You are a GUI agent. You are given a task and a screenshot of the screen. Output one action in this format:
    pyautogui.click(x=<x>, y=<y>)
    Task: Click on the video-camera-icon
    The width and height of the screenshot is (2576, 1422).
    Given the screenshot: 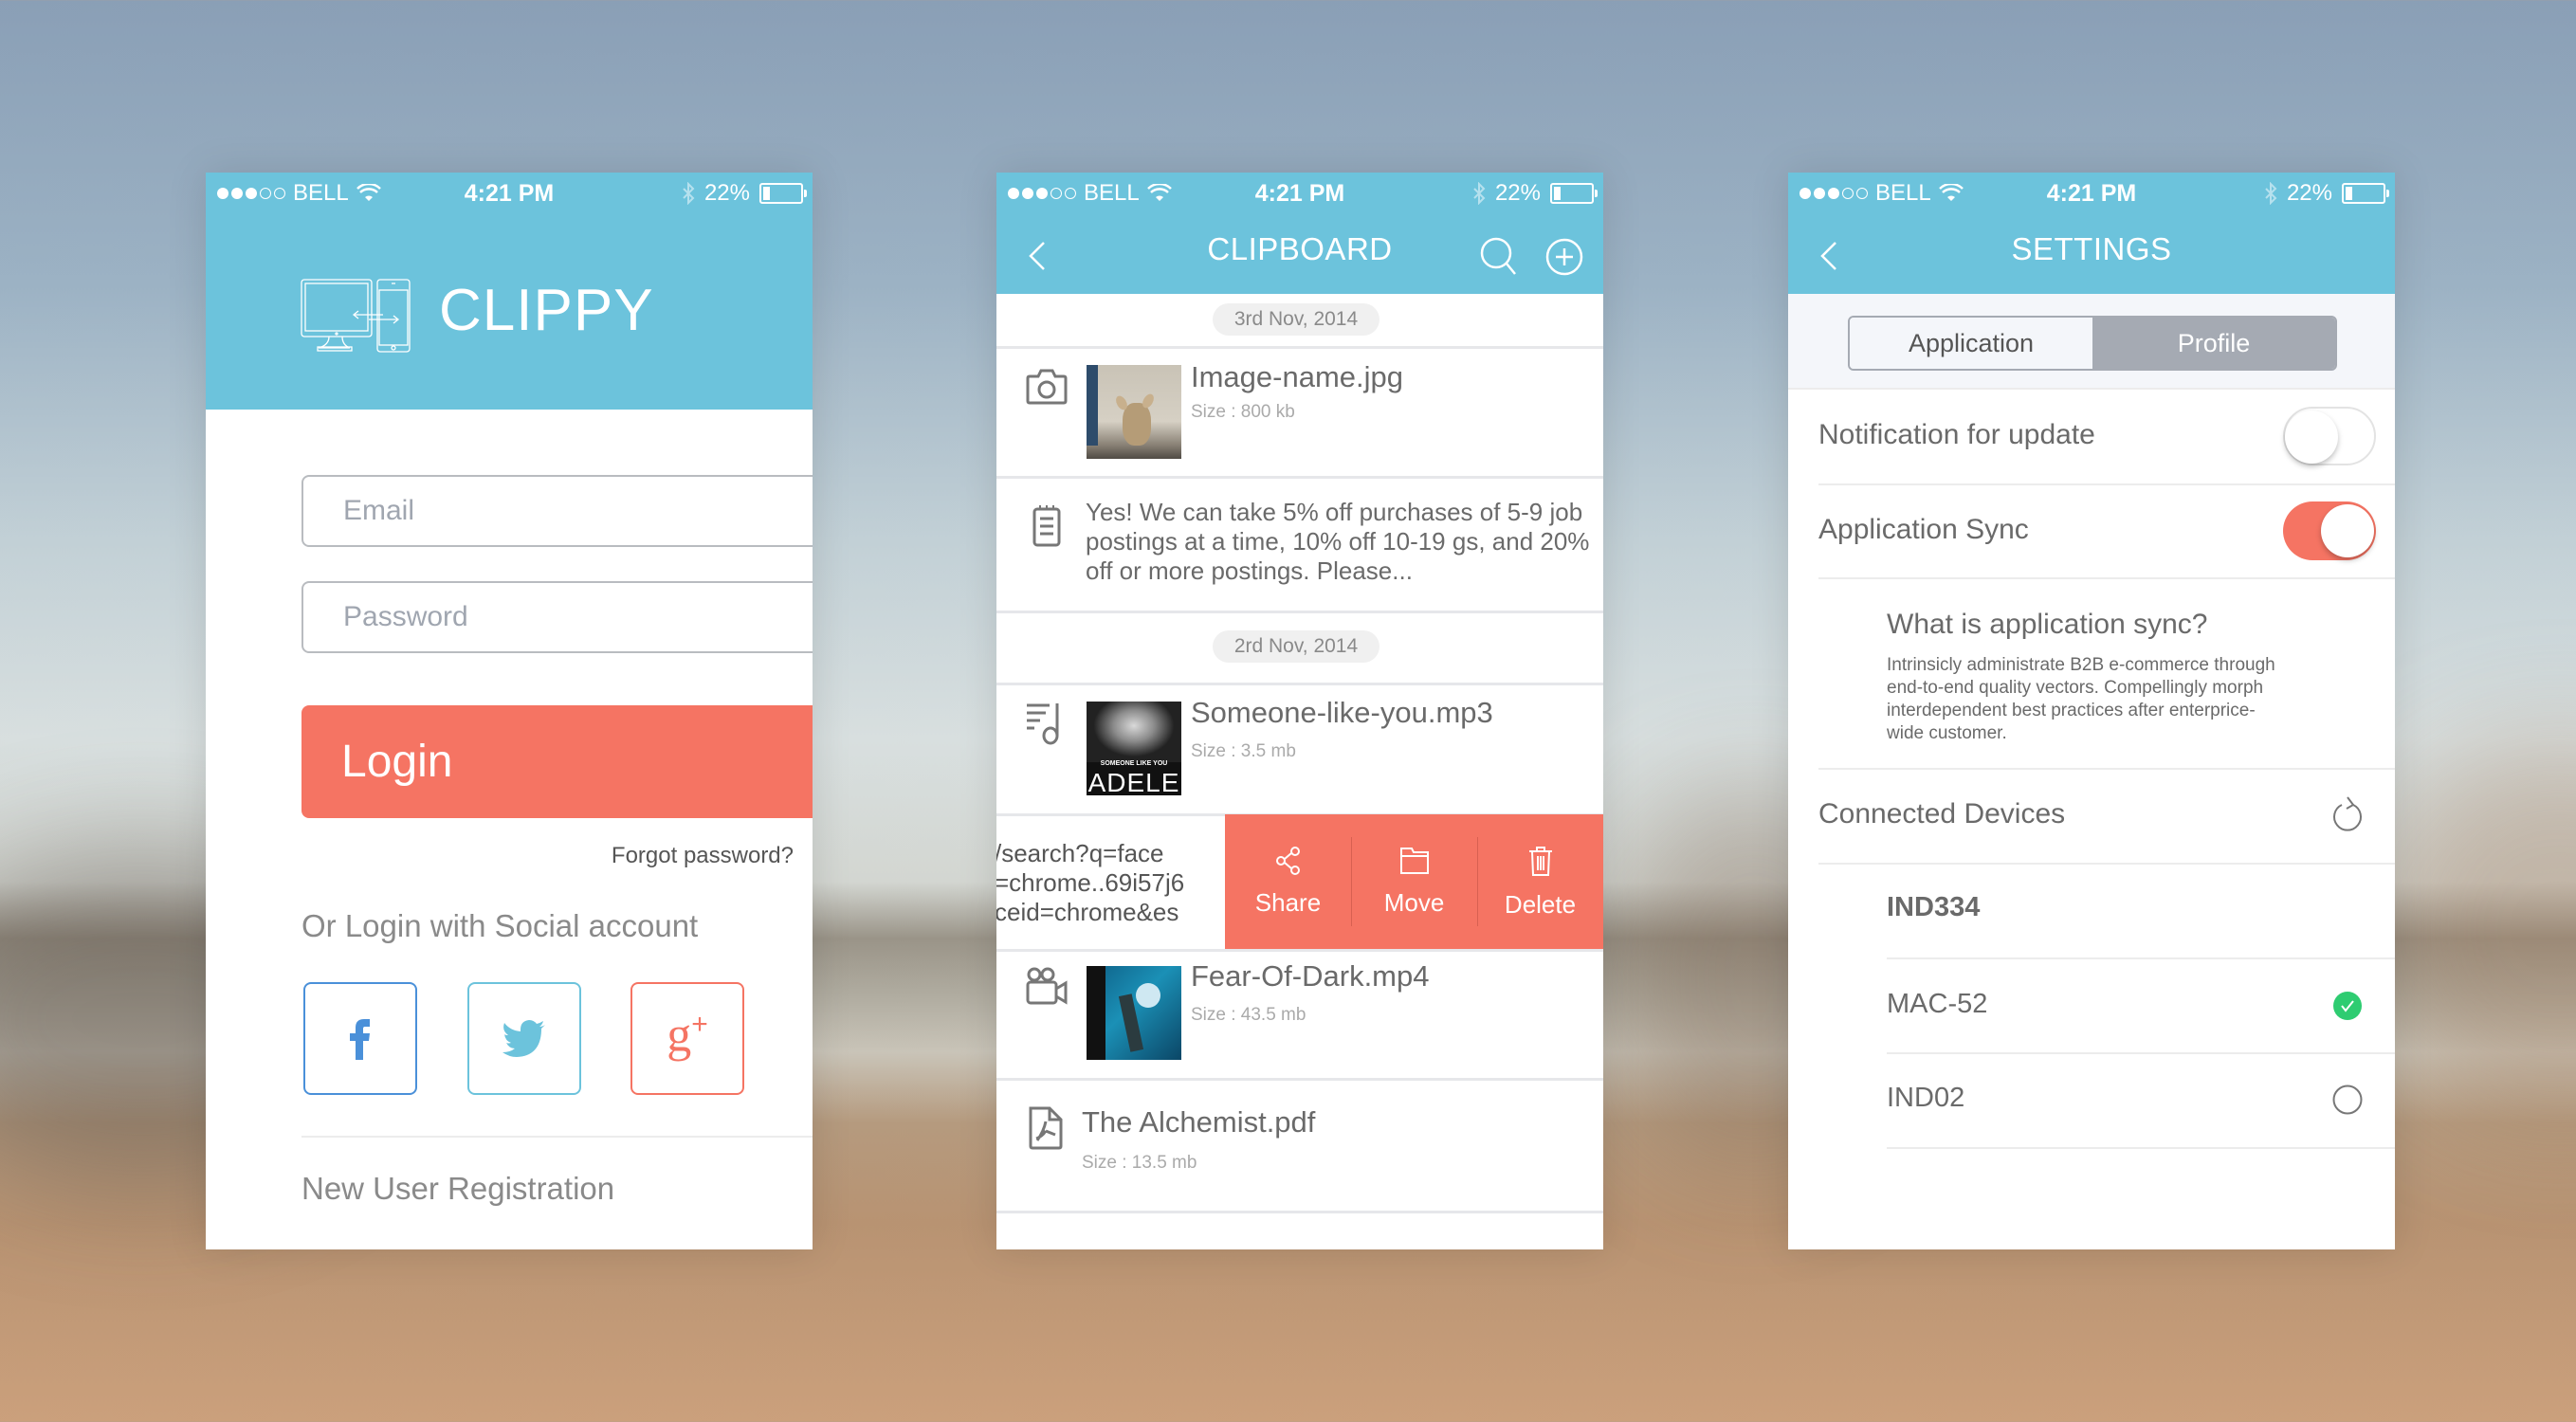 What is the action you would take?
    pyautogui.click(x=1047, y=986)
    